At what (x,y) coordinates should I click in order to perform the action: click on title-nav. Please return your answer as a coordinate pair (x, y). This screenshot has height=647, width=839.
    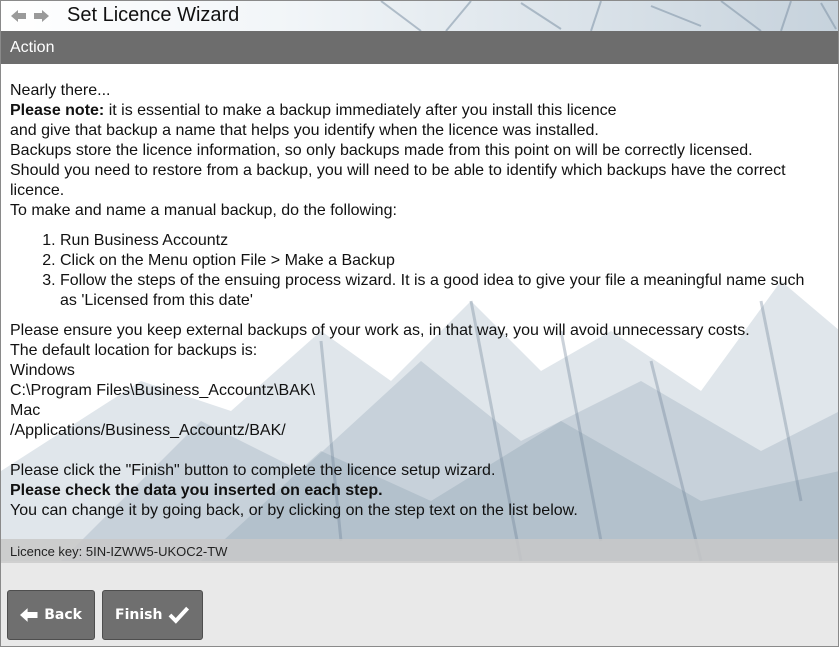
    Looking at the image, I should click on (30, 16).